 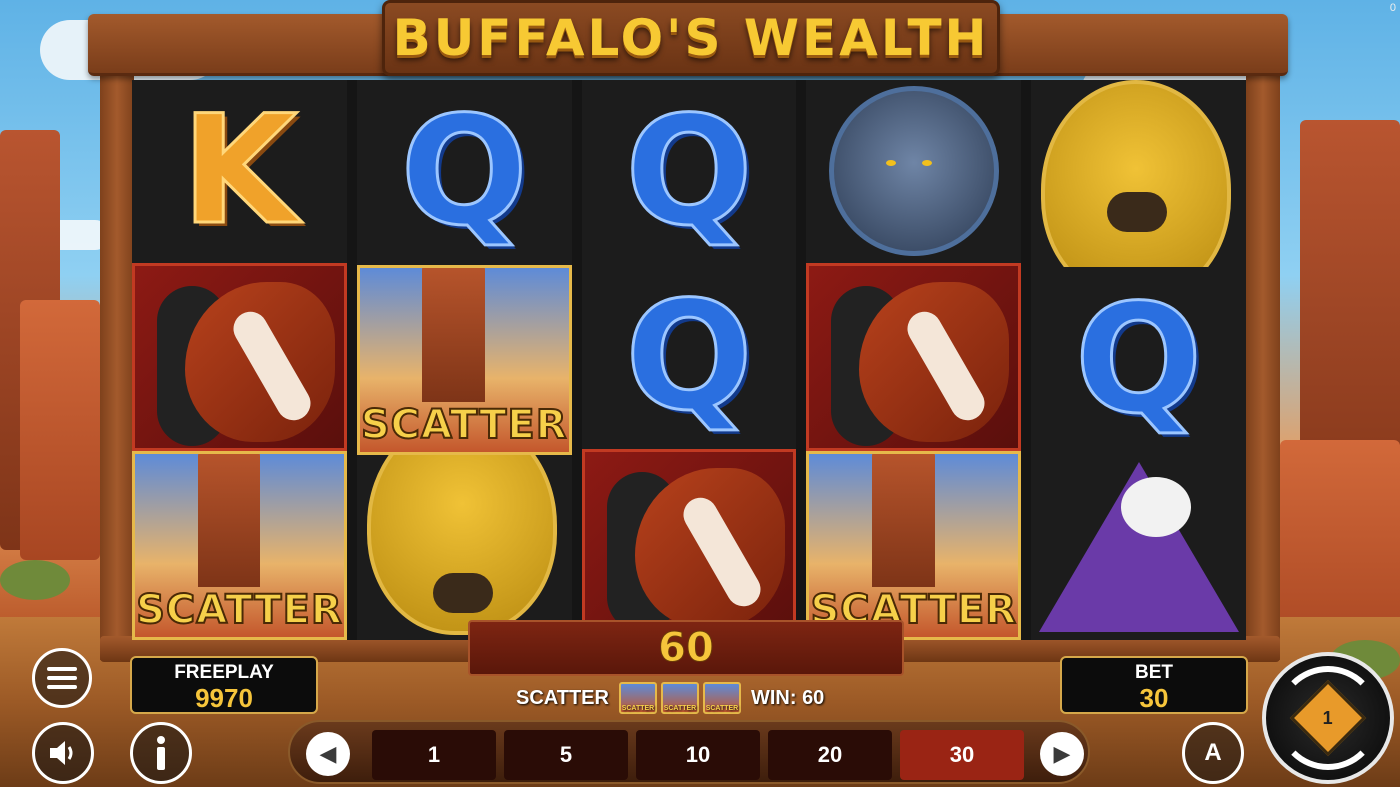 I want to click on reel-3: Q Q, so click(x=689, y=360).